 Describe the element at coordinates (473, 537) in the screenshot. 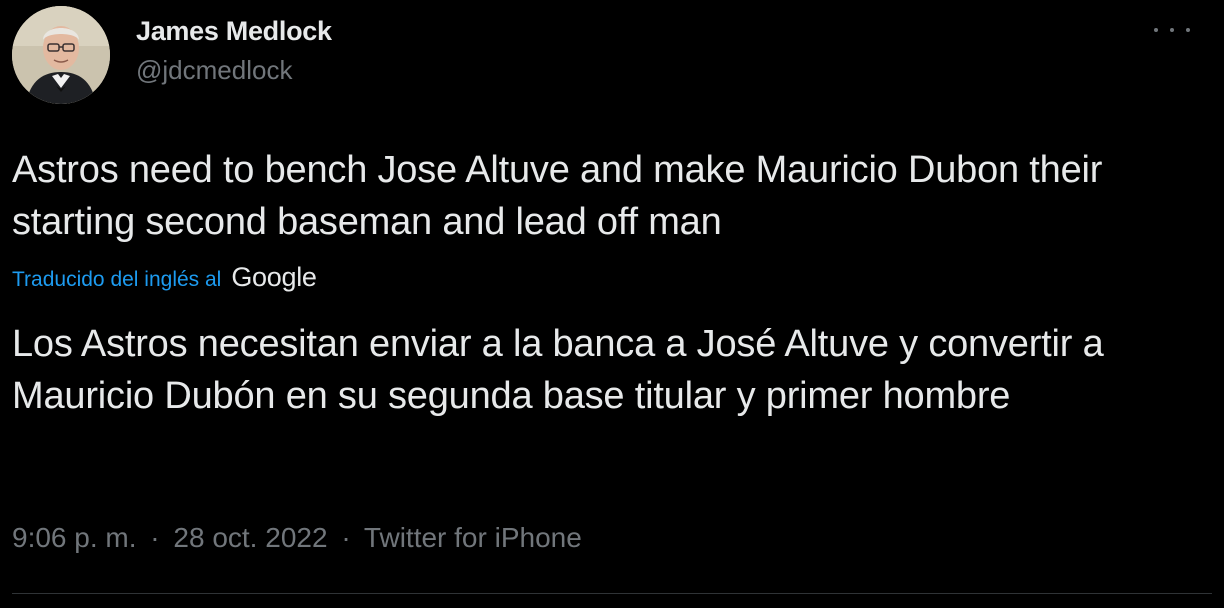

I see `tweet-source: Twitter for iPhone` at that location.